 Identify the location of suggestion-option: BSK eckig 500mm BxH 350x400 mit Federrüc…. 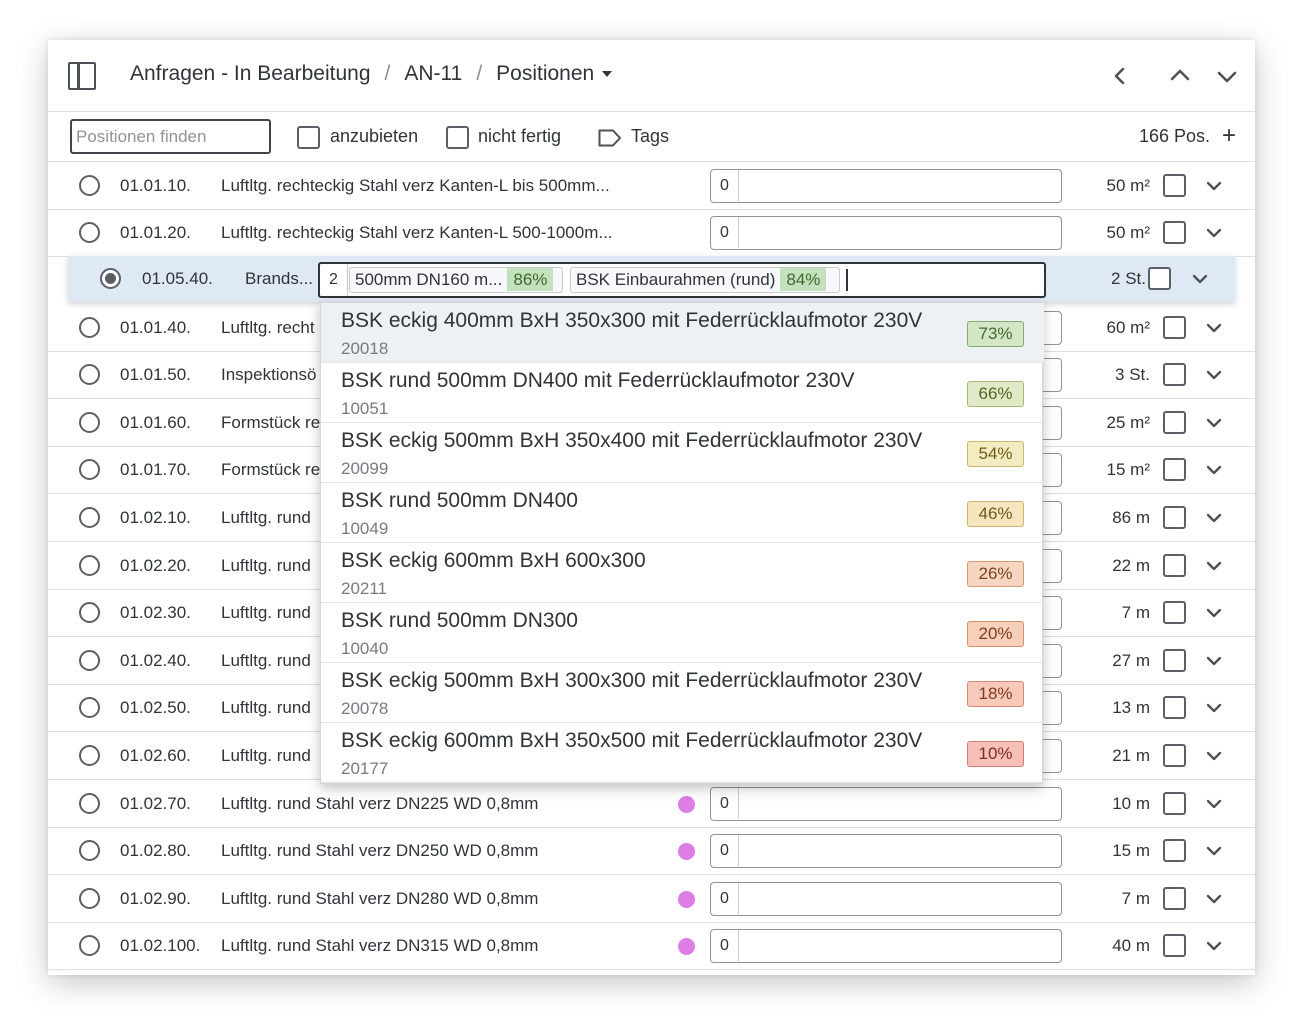
(682, 453).